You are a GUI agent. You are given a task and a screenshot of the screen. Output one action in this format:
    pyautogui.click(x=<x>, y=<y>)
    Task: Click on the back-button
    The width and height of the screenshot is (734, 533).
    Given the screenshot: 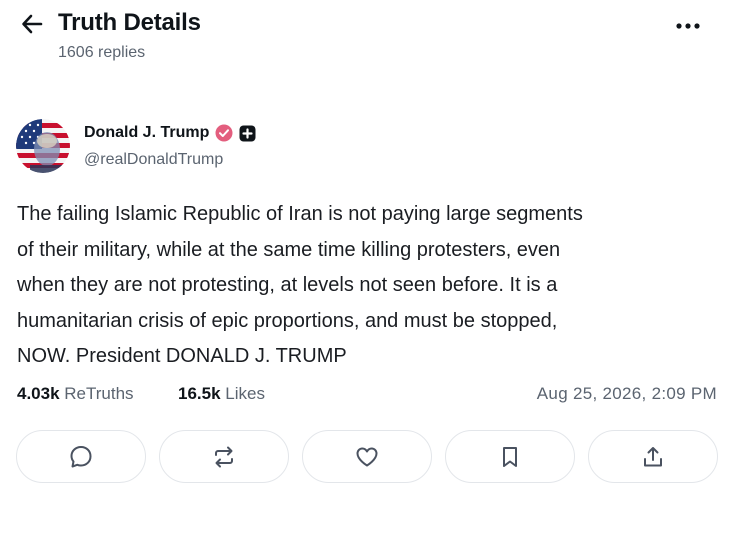 What is the action you would take?
    pyautogui.click(x=32, y=24)
    